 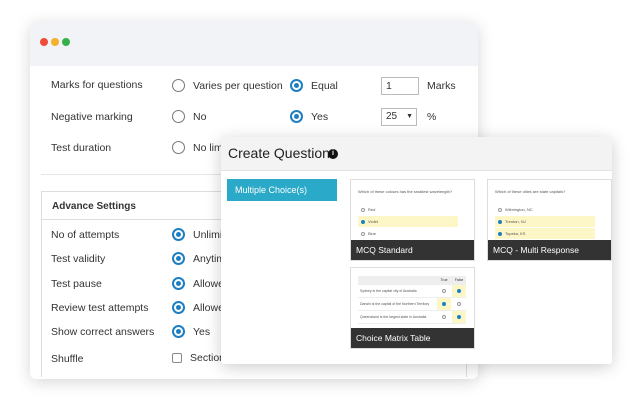 What do you see at coordinates (191, 331) in the screenshot?
I see `show-answers-option: Yes` at bounding box center [191, 331].